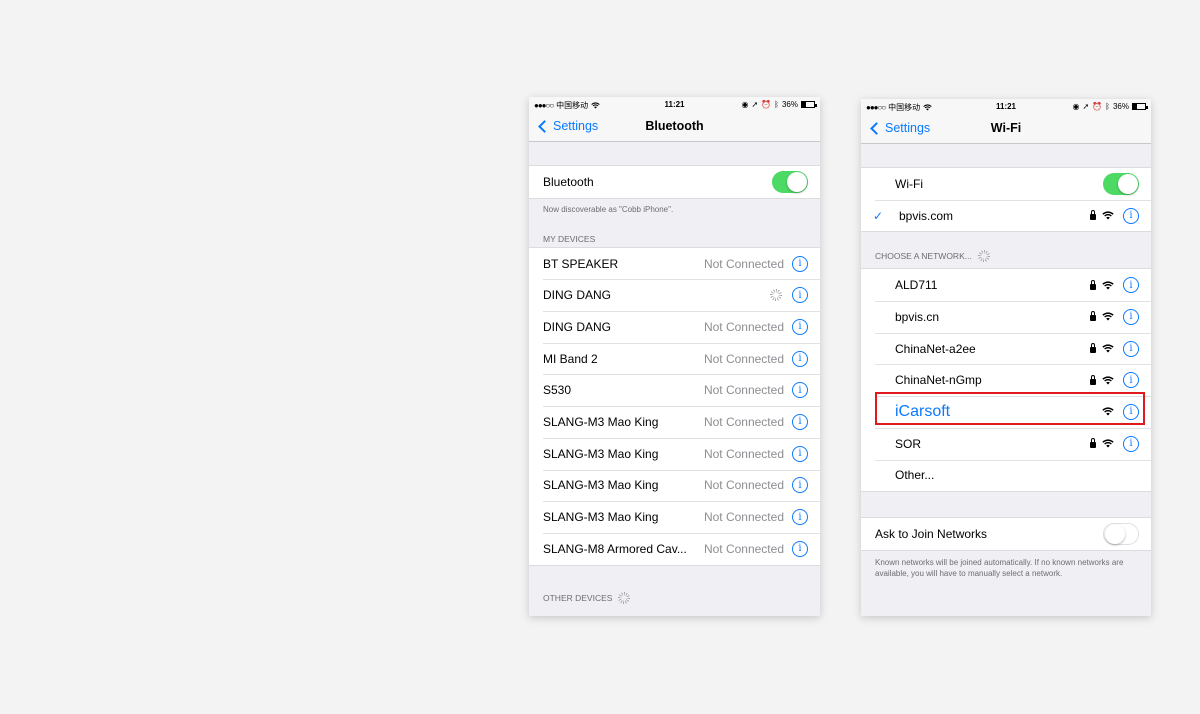 This screenshot has width=1200, height=714. What do you see at coordinates (938, 380) in the screenshot?
I see `network-name: ChinaNet-nGmp` at bounding box center [938, 380].